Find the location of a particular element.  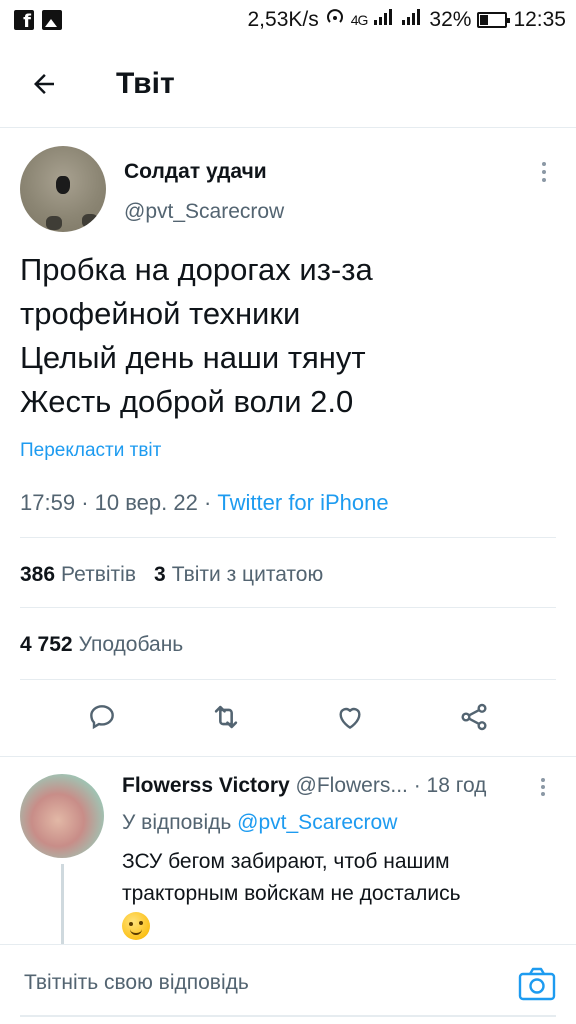

top-app-bar: Твіт is located at coordinates (288, 84).